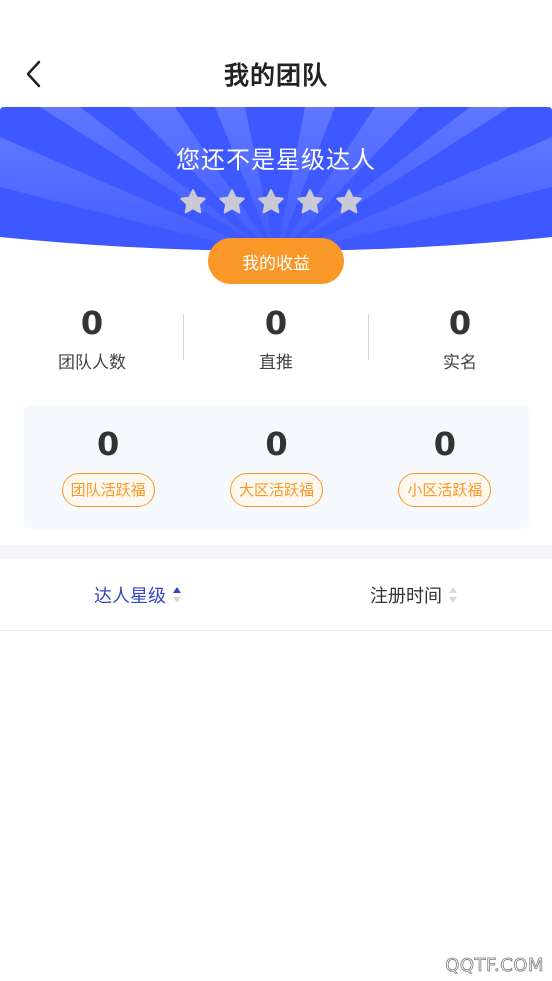 This screenshot has height=981, width=552. I want to click on star-rating, so click(271, 204).